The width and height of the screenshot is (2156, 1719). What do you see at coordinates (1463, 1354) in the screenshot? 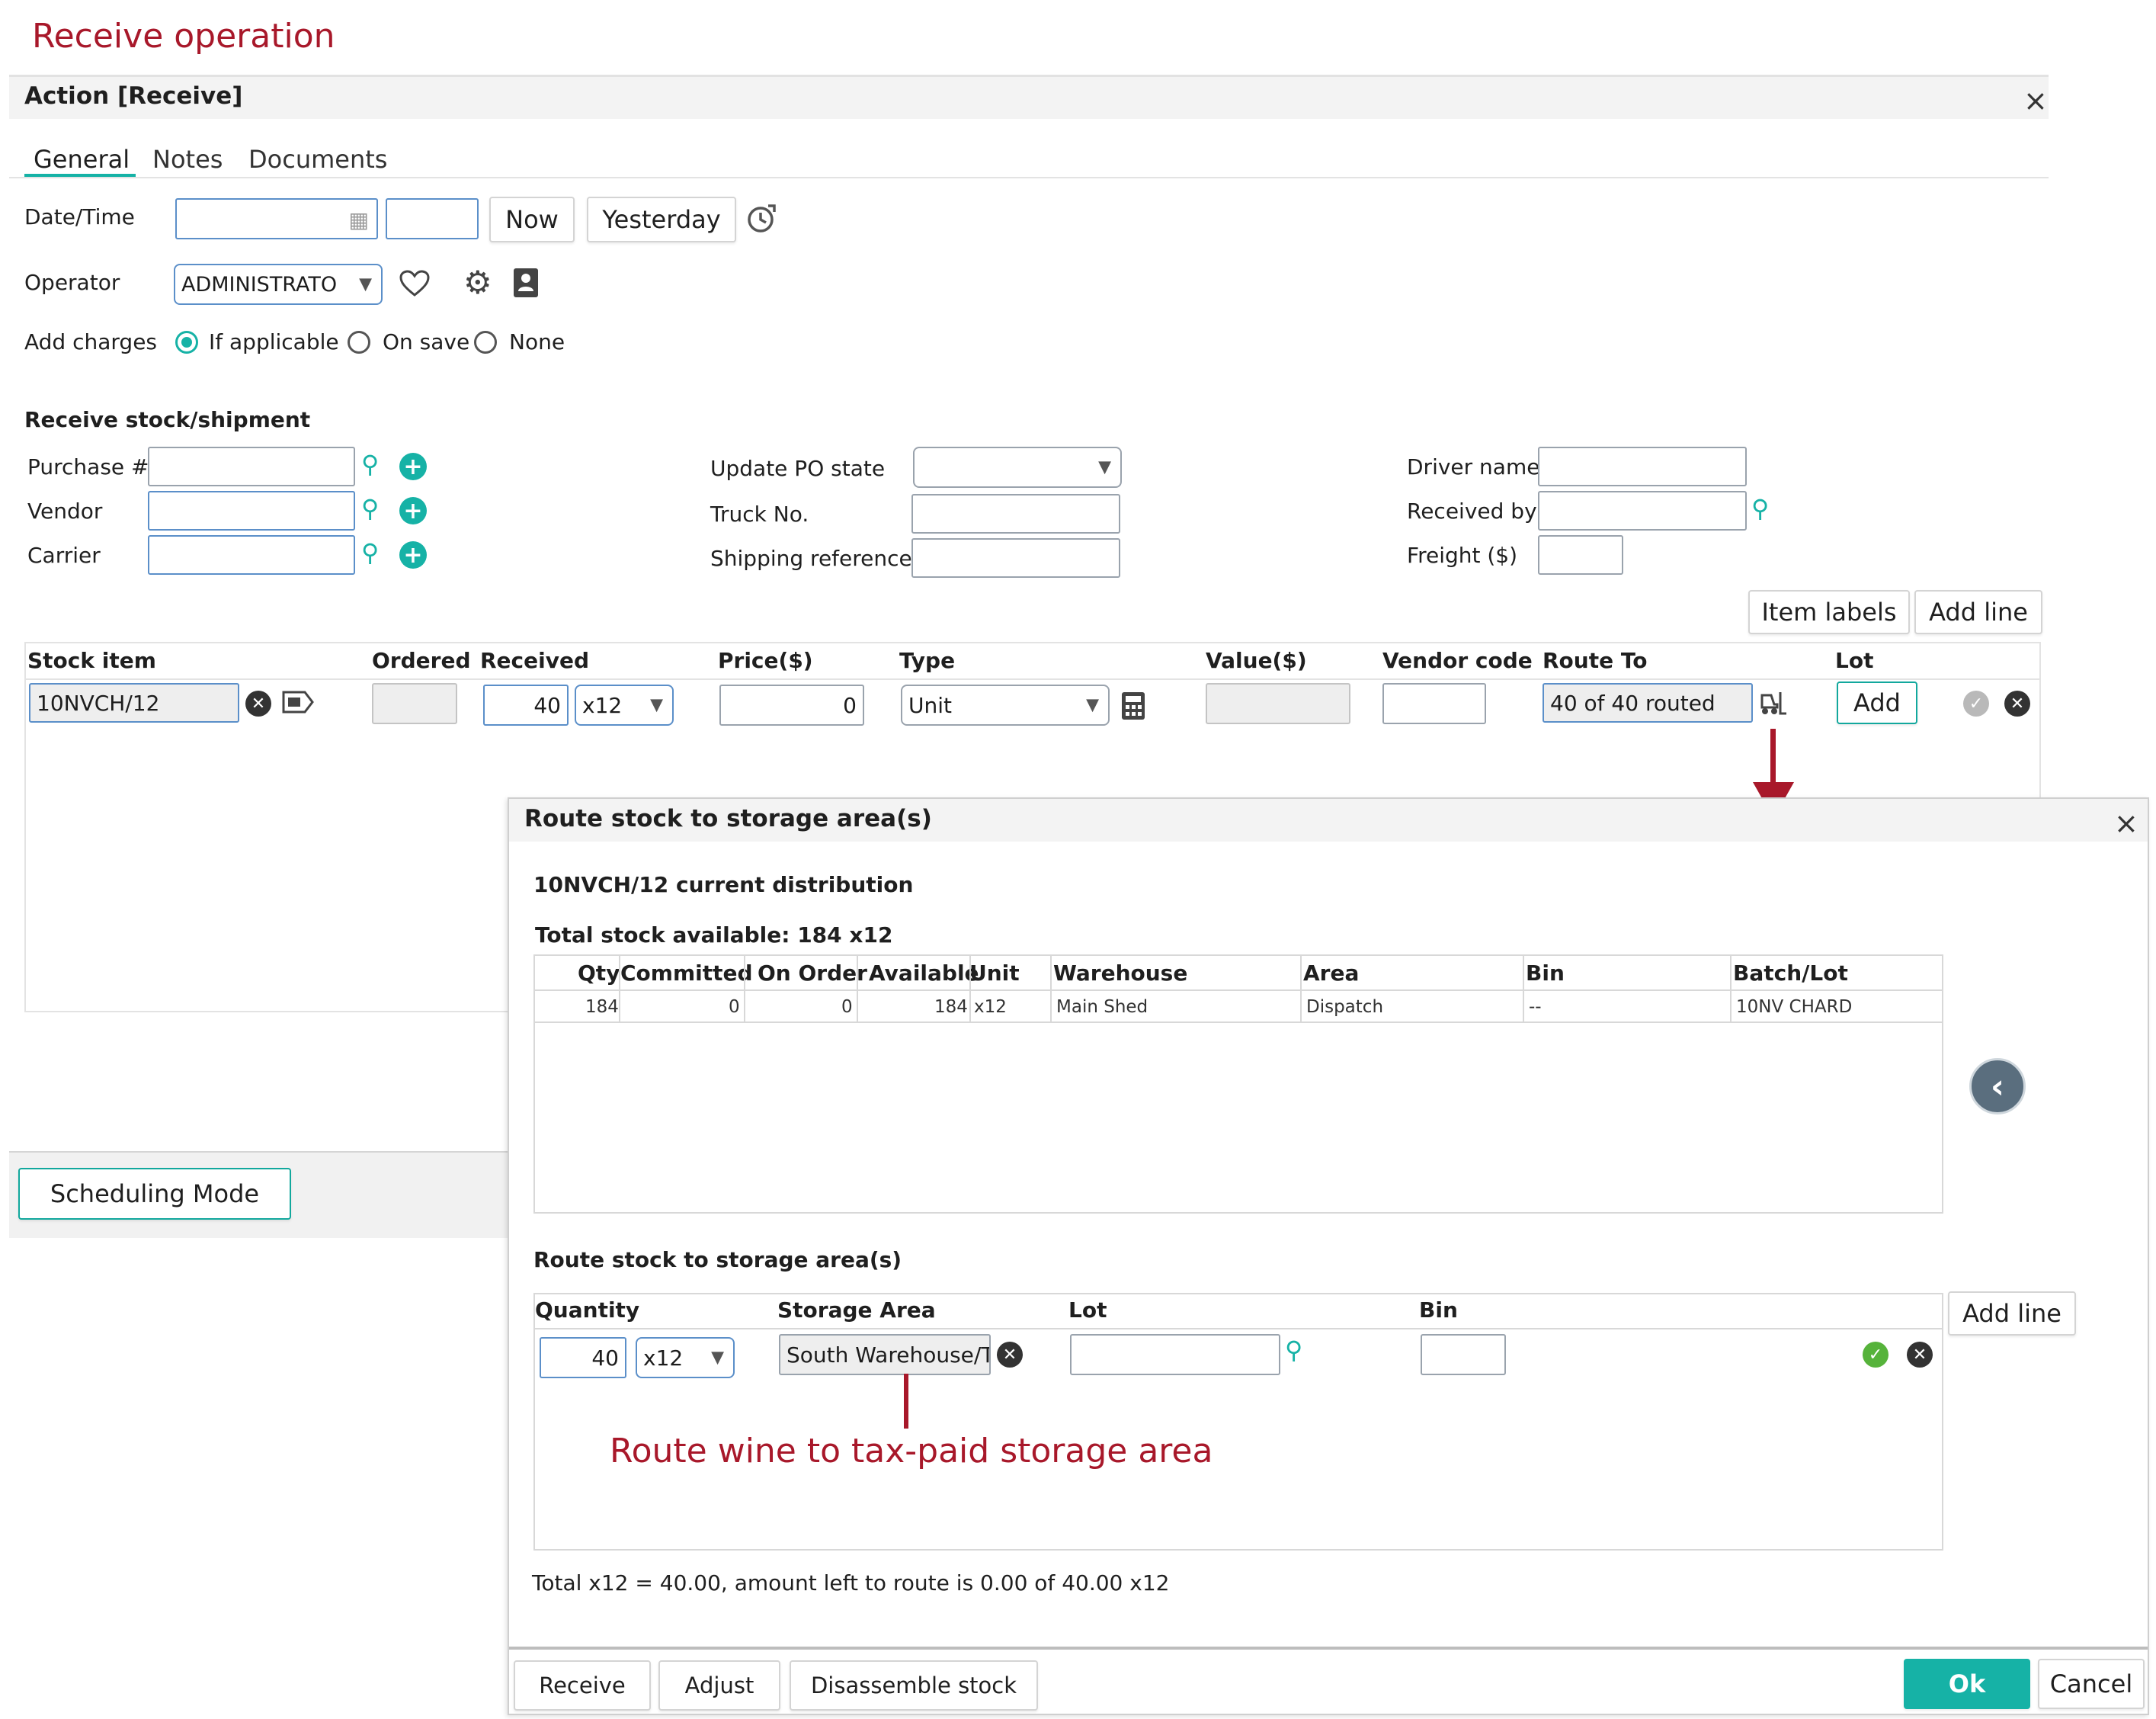
I see `route-bin-input` at bounding box center [1463, 1354].